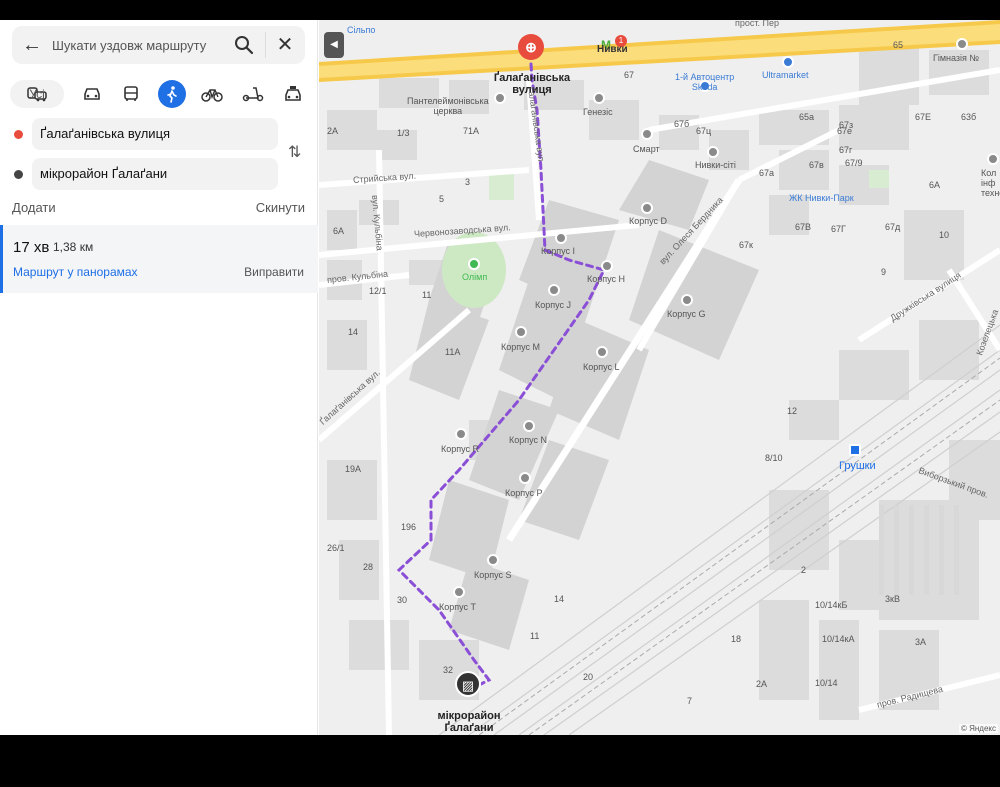 Image resolution: width=1000 pixels, height=787 pixels. I want to click on scooter-mode-button, so click(253, 94).